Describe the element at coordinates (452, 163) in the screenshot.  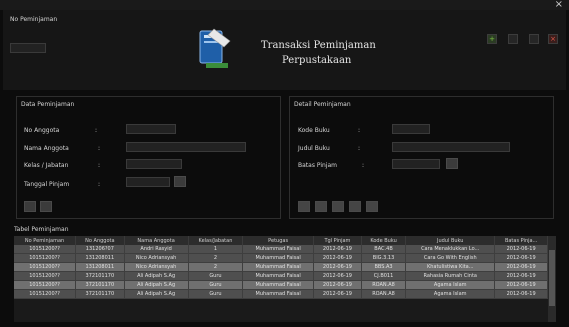
I see `batas-pinjam-calendar-button` at that location.